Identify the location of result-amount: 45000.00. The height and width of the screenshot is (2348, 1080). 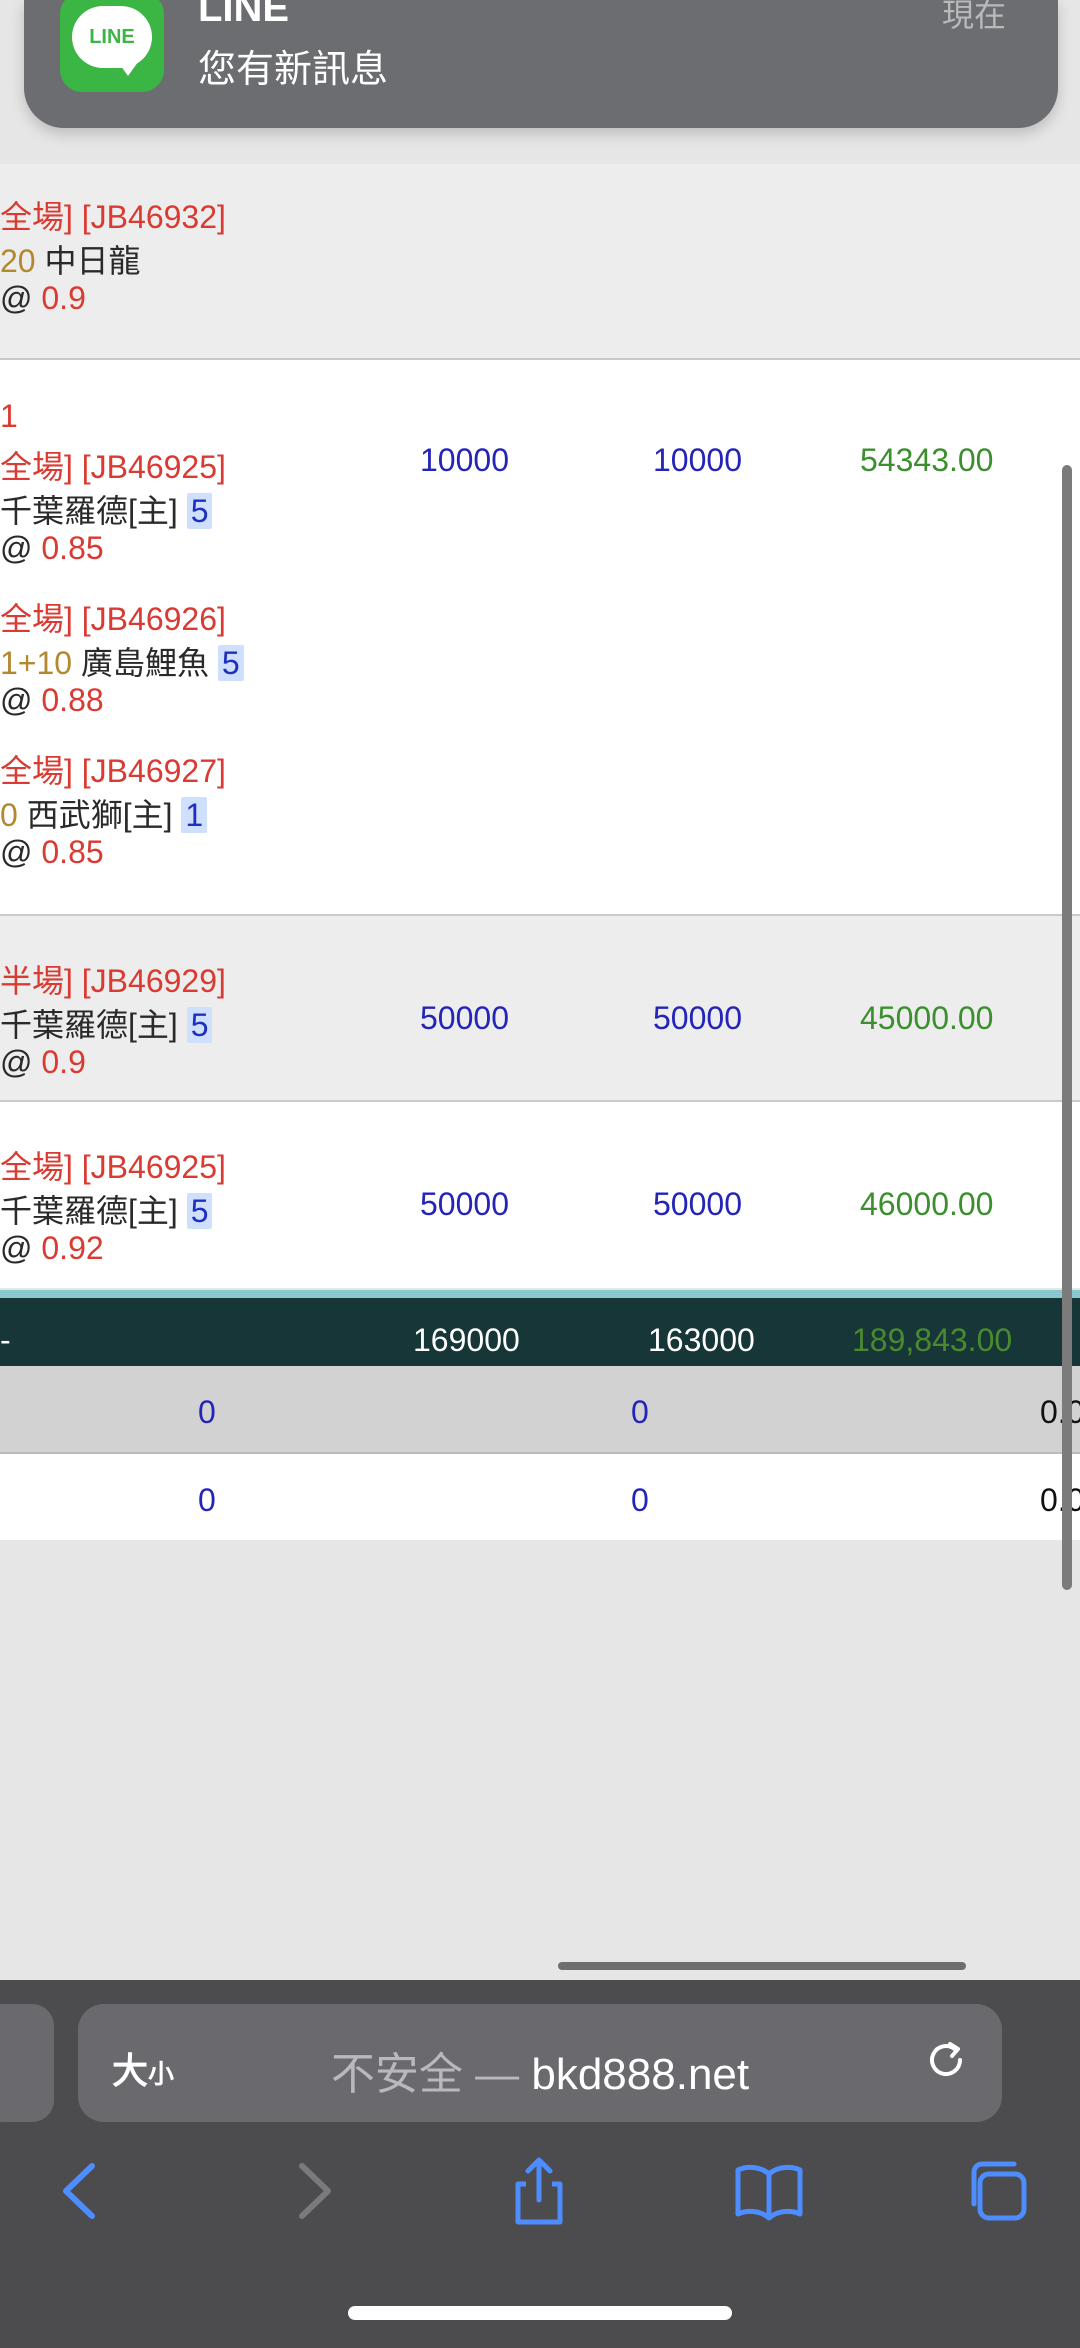
(927, 1018).